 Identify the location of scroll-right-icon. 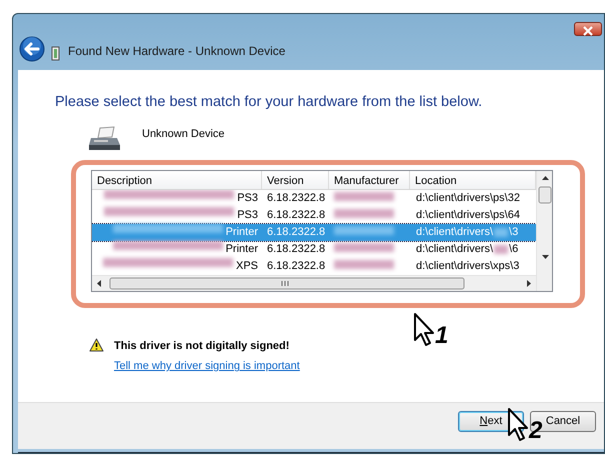
(529, 284).